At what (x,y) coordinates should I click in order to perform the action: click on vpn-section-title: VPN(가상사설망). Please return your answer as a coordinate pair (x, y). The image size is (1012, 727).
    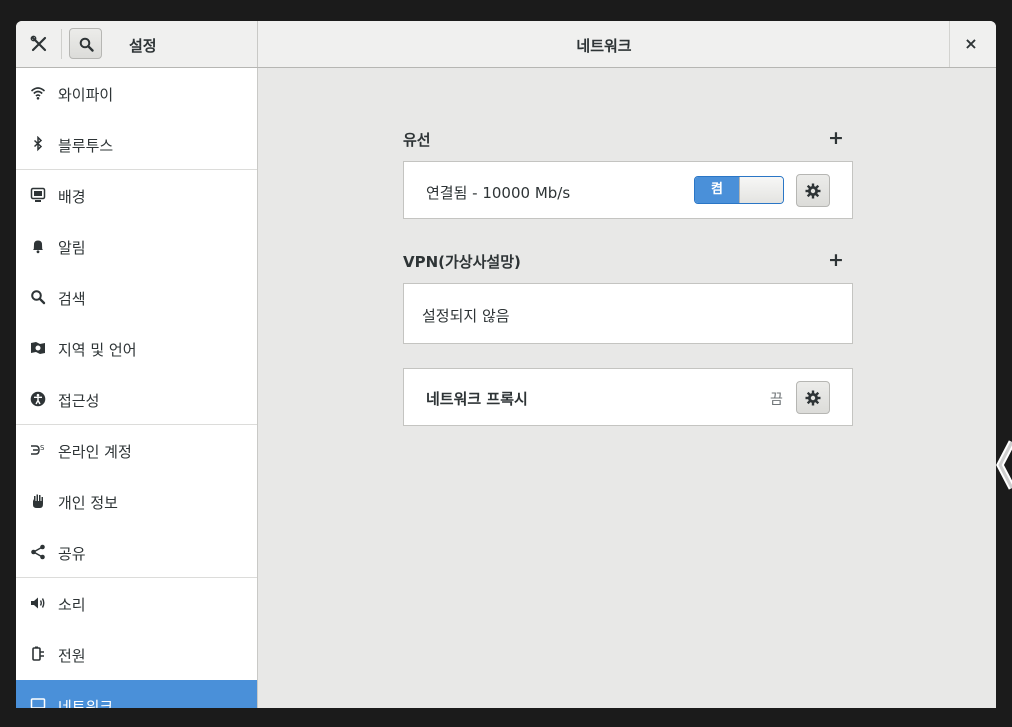
    Looking at the image, I should click on (462, 262).